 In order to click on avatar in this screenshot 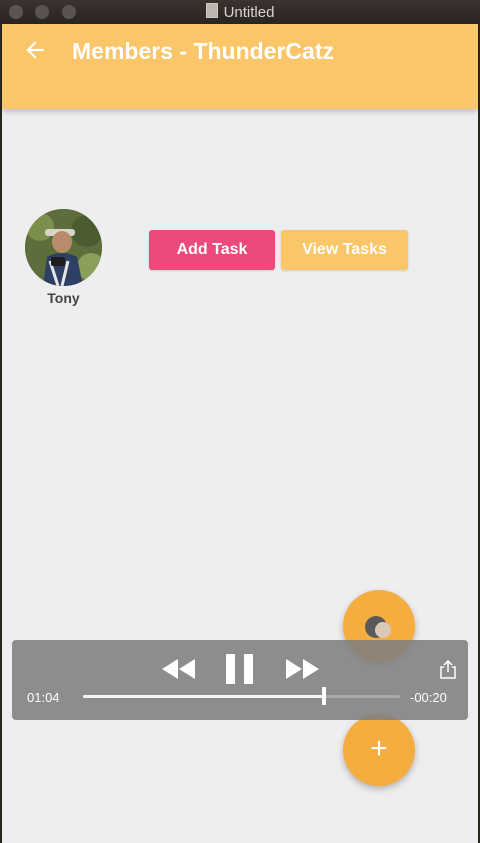, I will do `click(63, 247)`.